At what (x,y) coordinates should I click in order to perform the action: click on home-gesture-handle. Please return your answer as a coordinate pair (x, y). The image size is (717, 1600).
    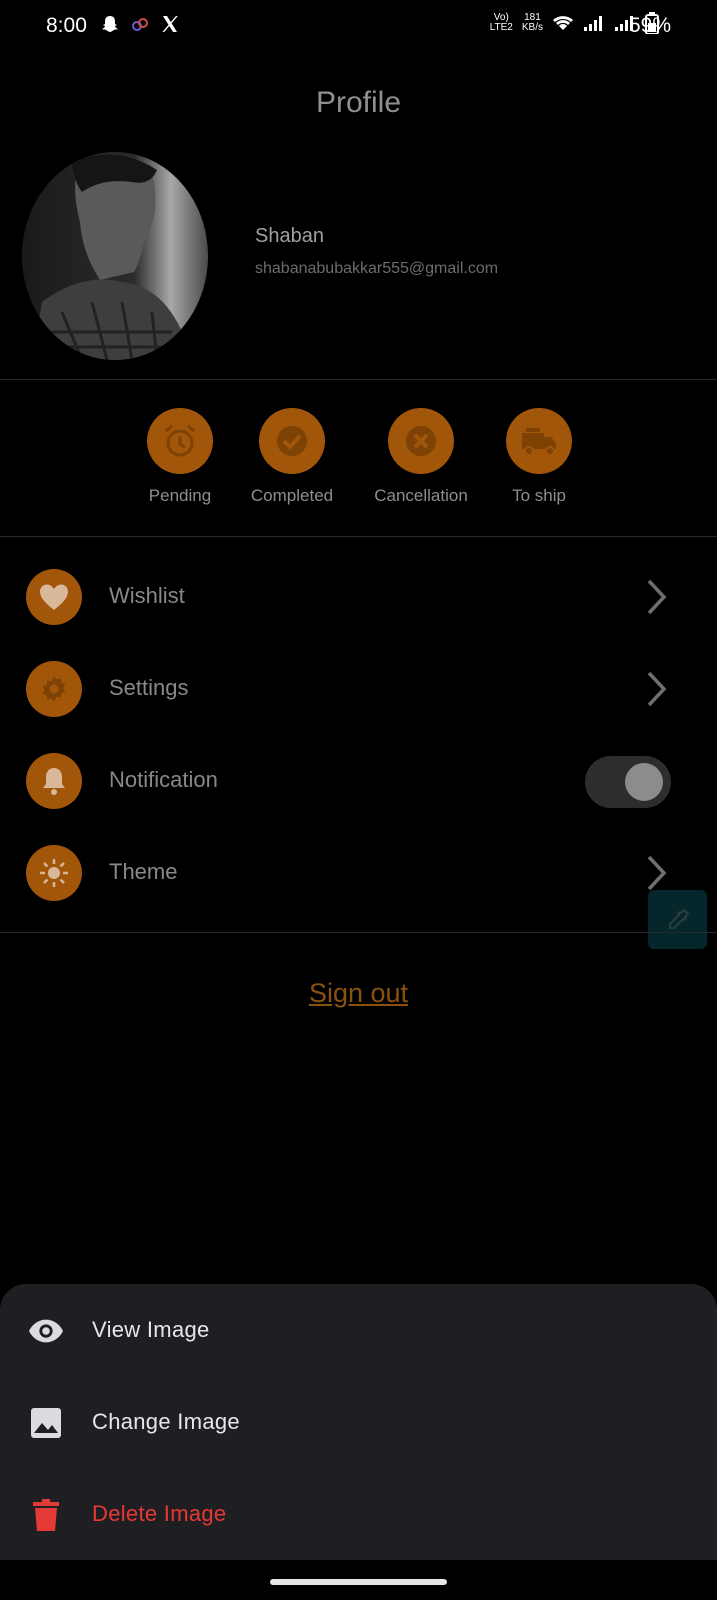
    Looking at the image, I should click on (358, 1582).